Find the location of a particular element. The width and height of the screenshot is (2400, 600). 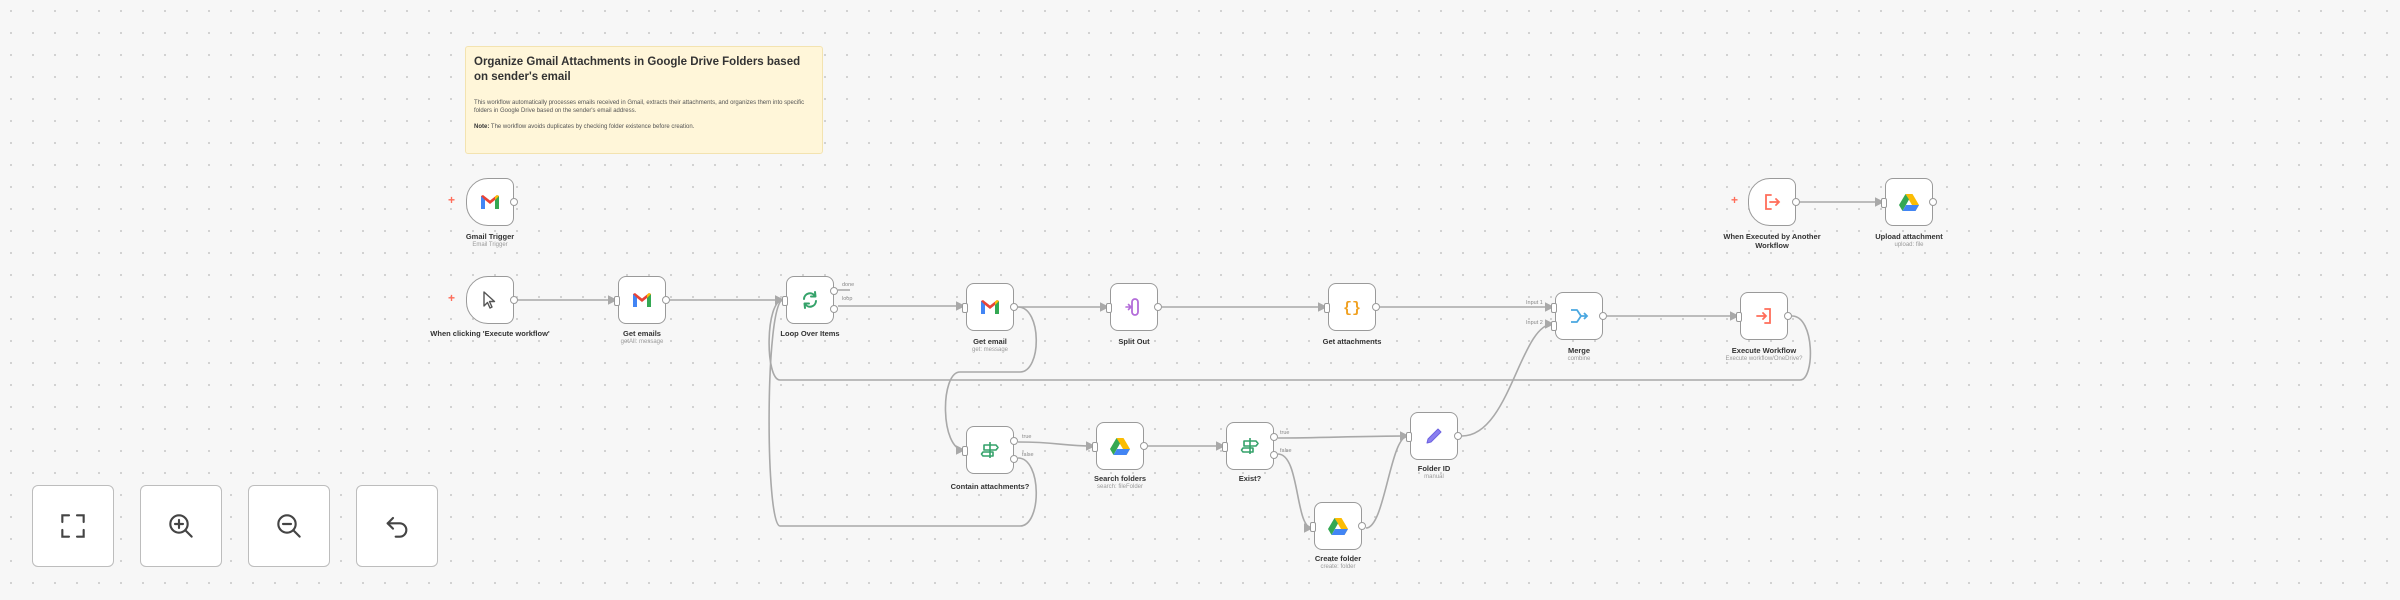

label-text: Merge is located at coordinates (1579, 350).